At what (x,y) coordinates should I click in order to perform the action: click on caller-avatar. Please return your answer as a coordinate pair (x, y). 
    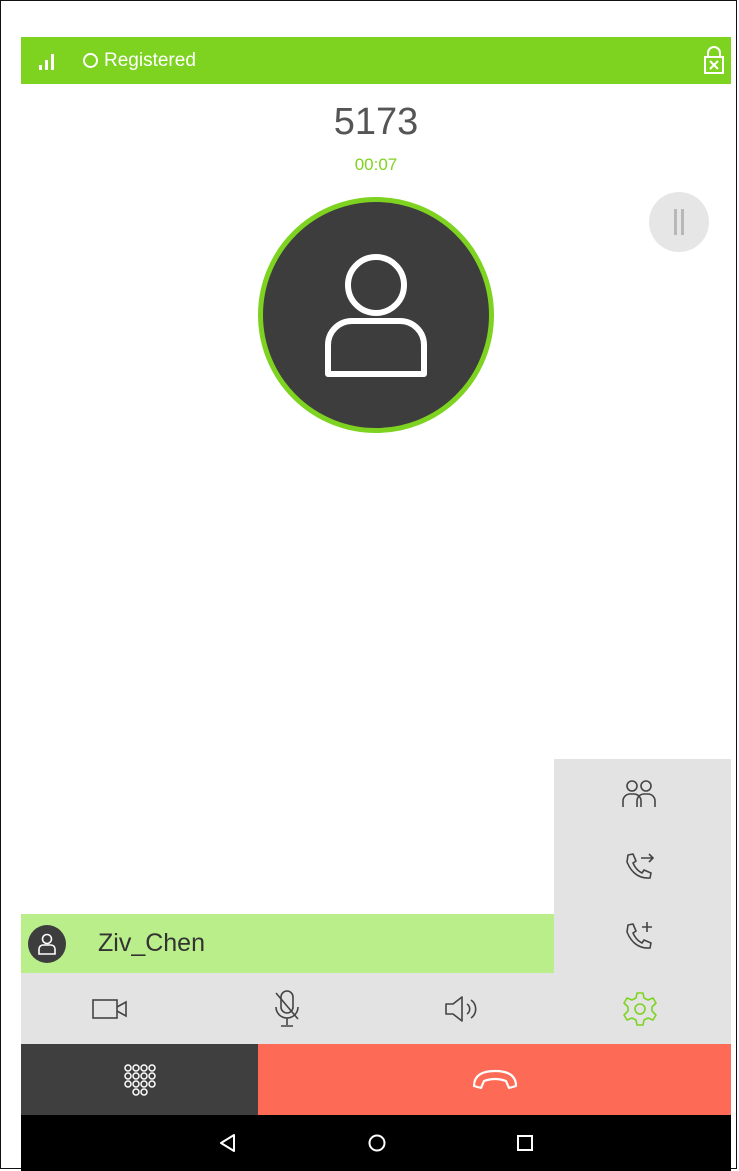
    Looking at the image, I should click on (376, 315).